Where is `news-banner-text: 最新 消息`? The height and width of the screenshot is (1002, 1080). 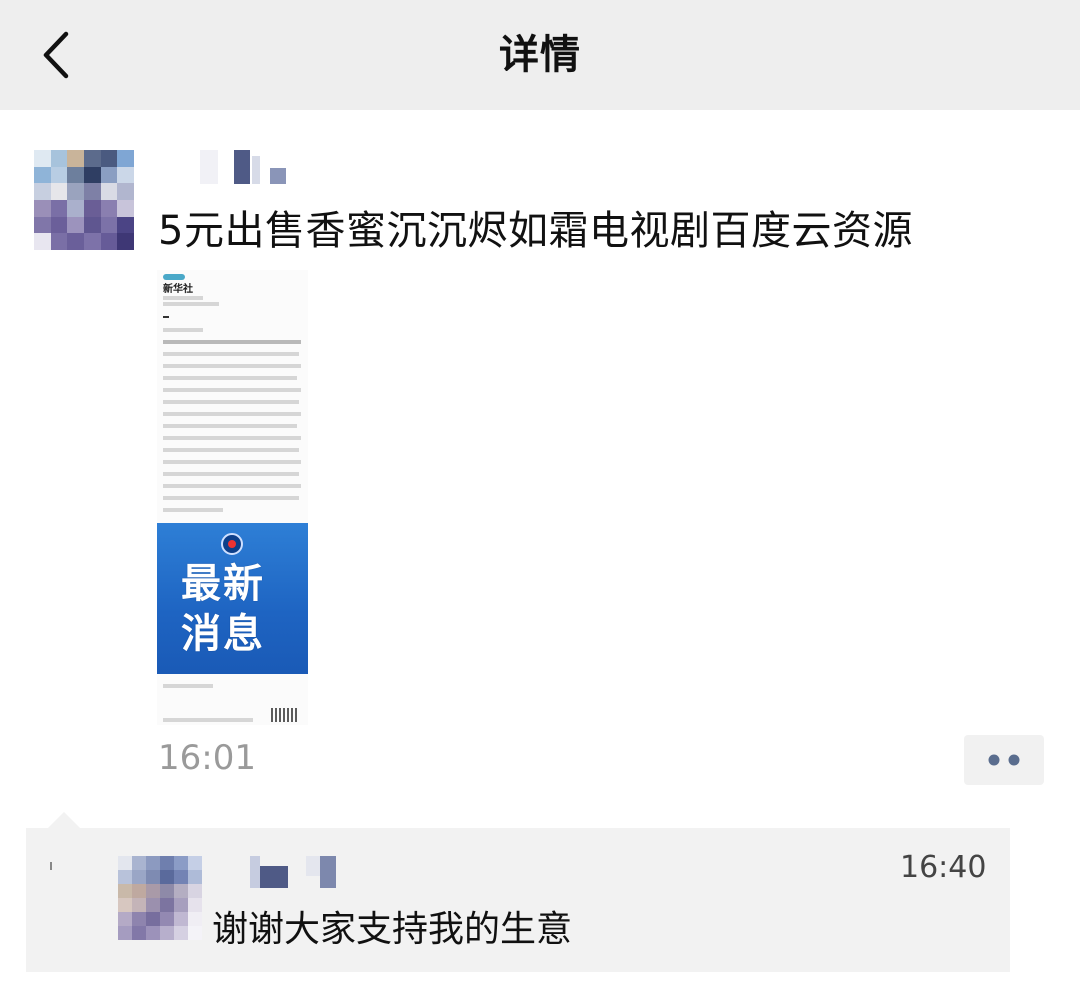 news-banner-text: 最新 消息 is located at coordinates (223, 609).